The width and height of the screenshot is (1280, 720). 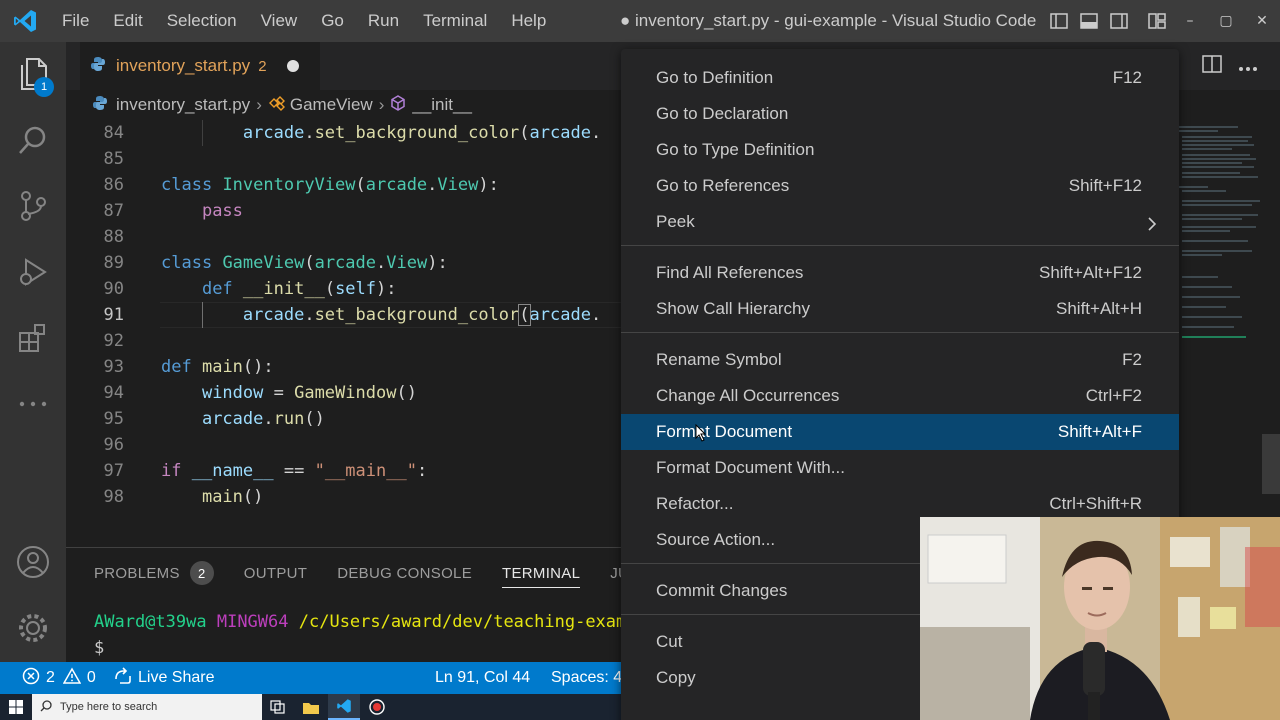 I want to click on extensions-icon, so click(x=33, y=338).